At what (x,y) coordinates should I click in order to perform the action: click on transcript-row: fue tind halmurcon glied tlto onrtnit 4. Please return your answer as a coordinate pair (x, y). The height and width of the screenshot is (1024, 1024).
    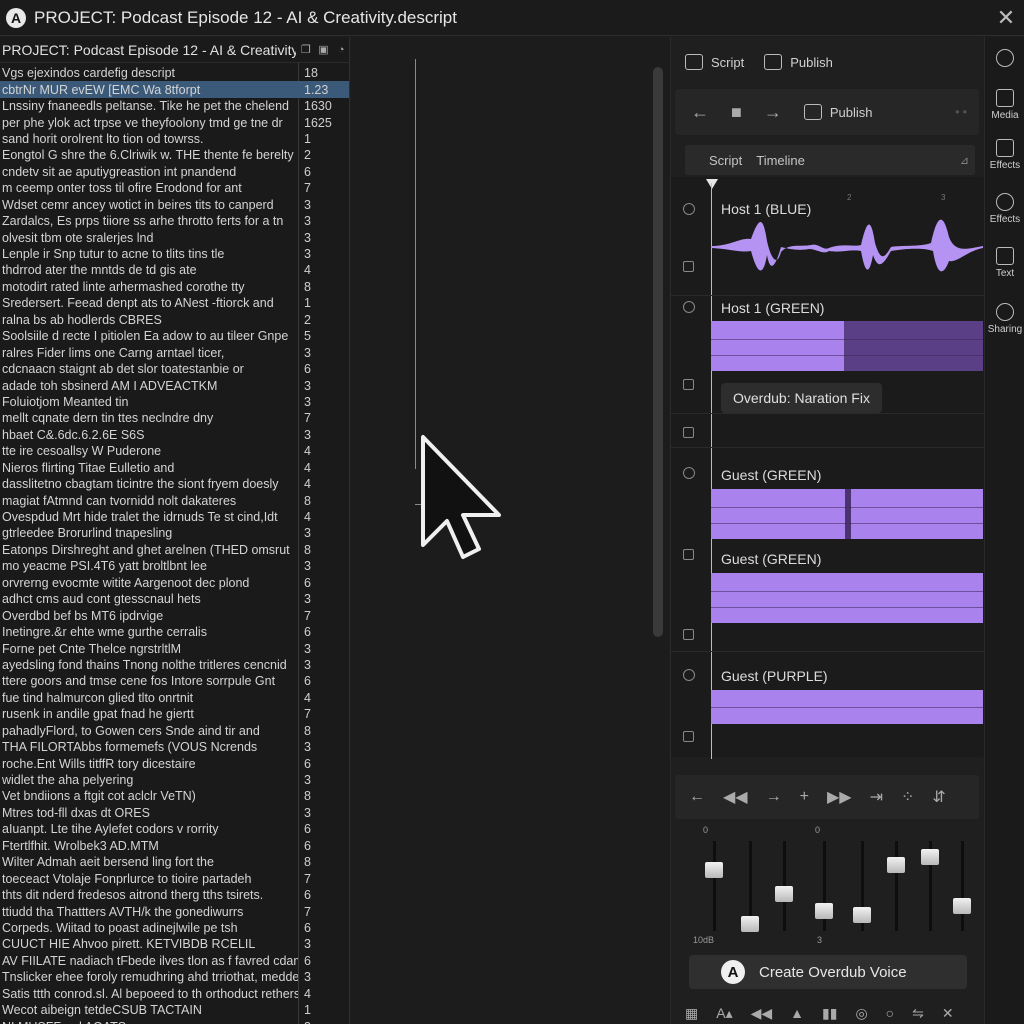
    Looking at the image, I should click on (174, 698).